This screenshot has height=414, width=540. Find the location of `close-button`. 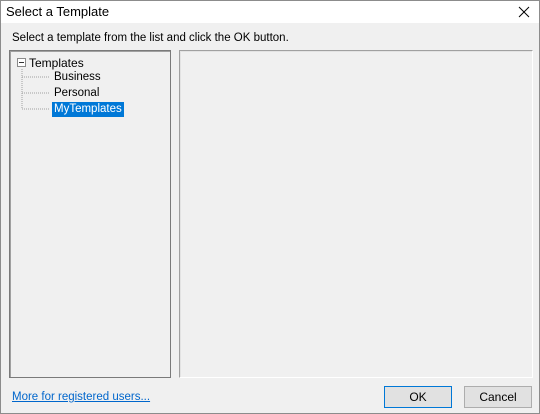

close-button is located at coordinates (524, 12).